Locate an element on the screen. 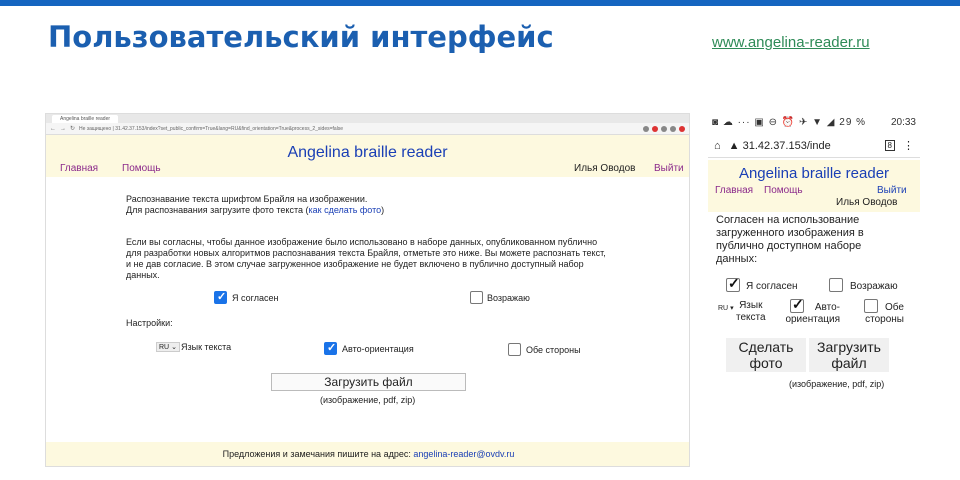 The width and height of the screenshot is (960, 480). extension-icons is located at coordinates (664, 128).